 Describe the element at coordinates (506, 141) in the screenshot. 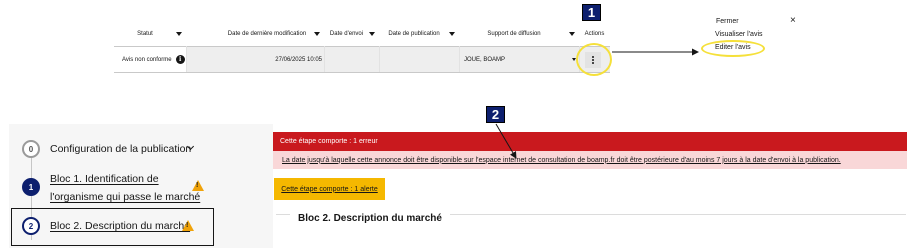

I see `arrow-to-error` at that location.